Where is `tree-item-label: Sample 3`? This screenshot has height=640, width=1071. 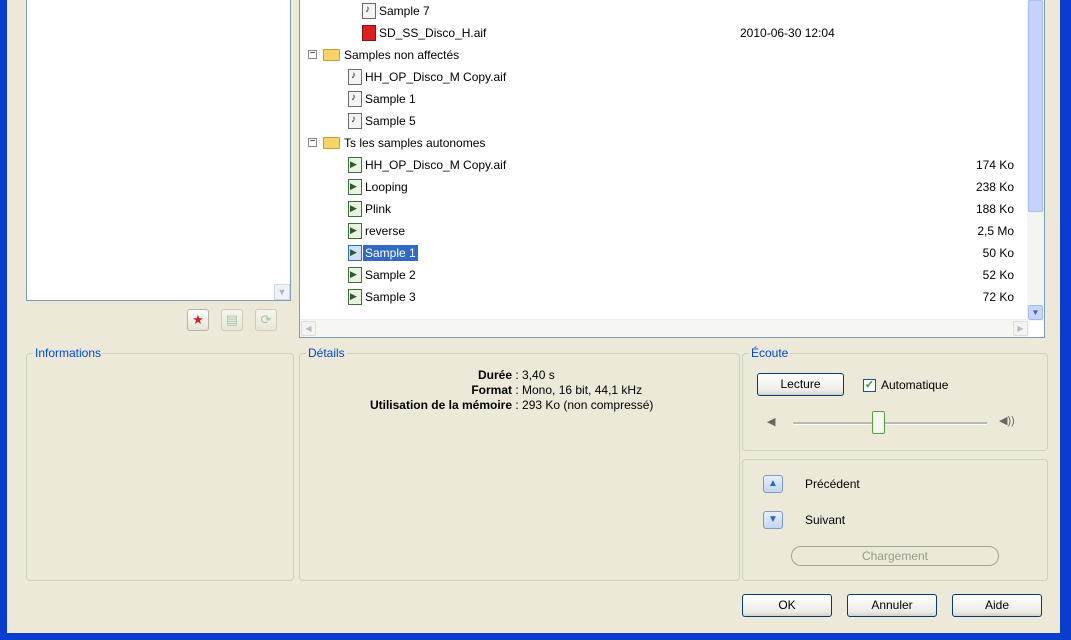 tree-item-label: Sample 3 is located at coordinates (390, 297).